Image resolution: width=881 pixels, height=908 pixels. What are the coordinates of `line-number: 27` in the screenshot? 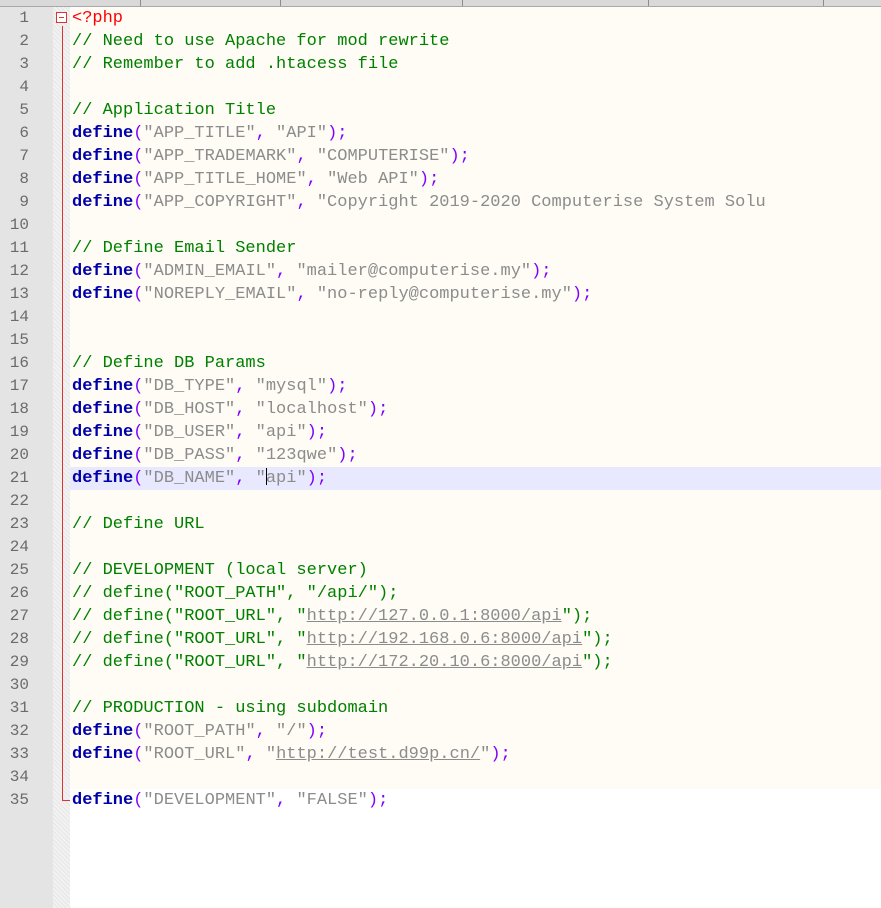 It's located at (19, 616).